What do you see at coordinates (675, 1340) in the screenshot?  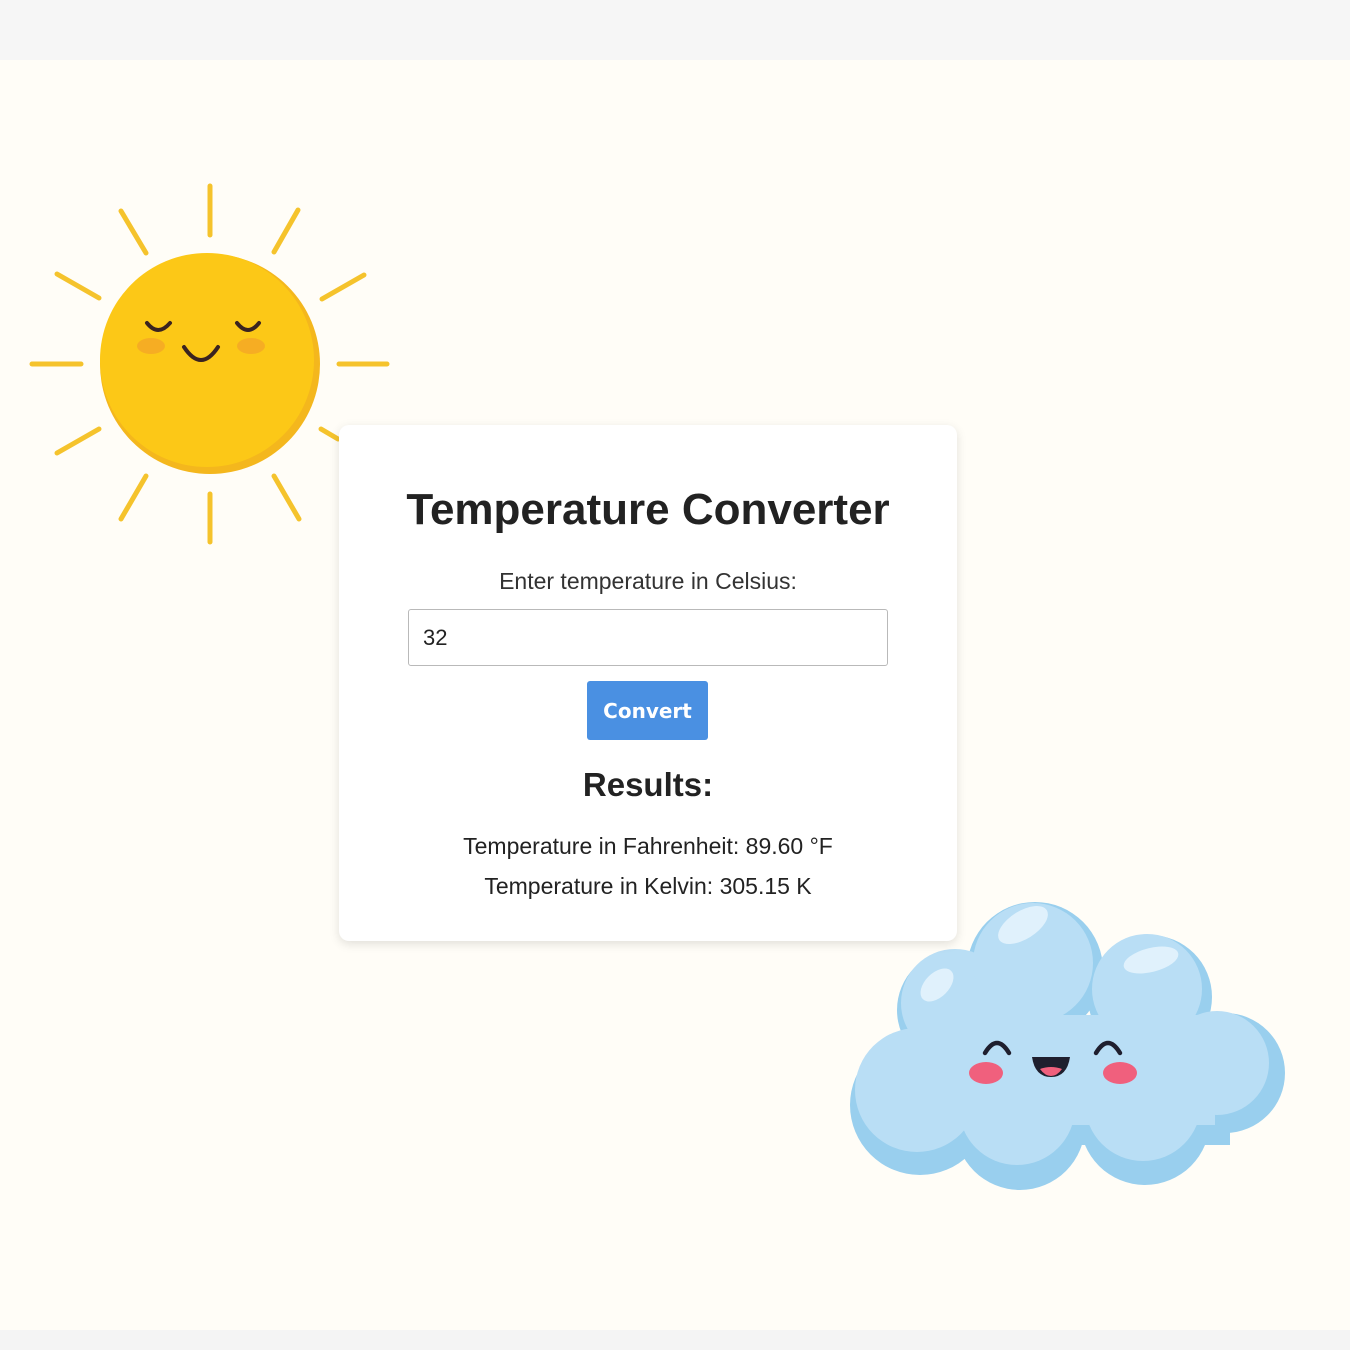 I see `bottom-bar` at bounding box center [675, 1340].